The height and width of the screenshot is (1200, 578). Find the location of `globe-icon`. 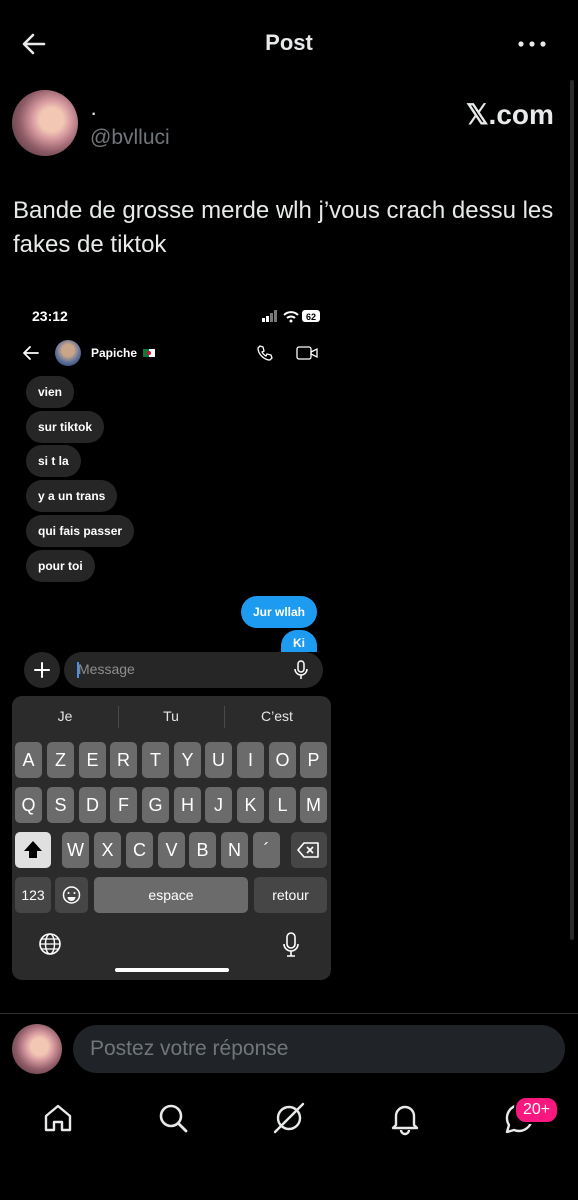

globe-icon is located at coordinates (50, 944).